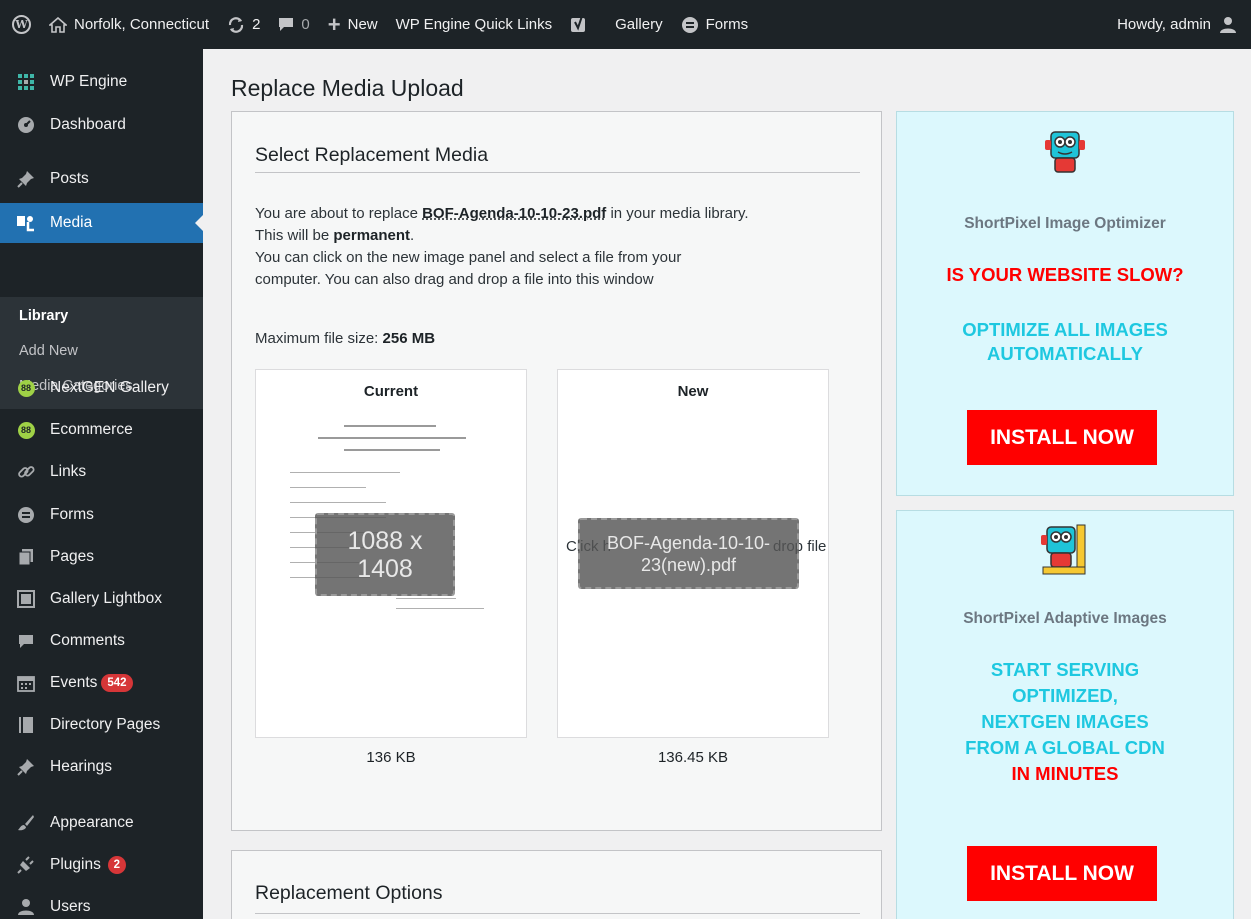  What do you see at coordinates (349, 893) in the screenshot?
I see `options-title: Replacement Options` at bounding box center [349, 893].